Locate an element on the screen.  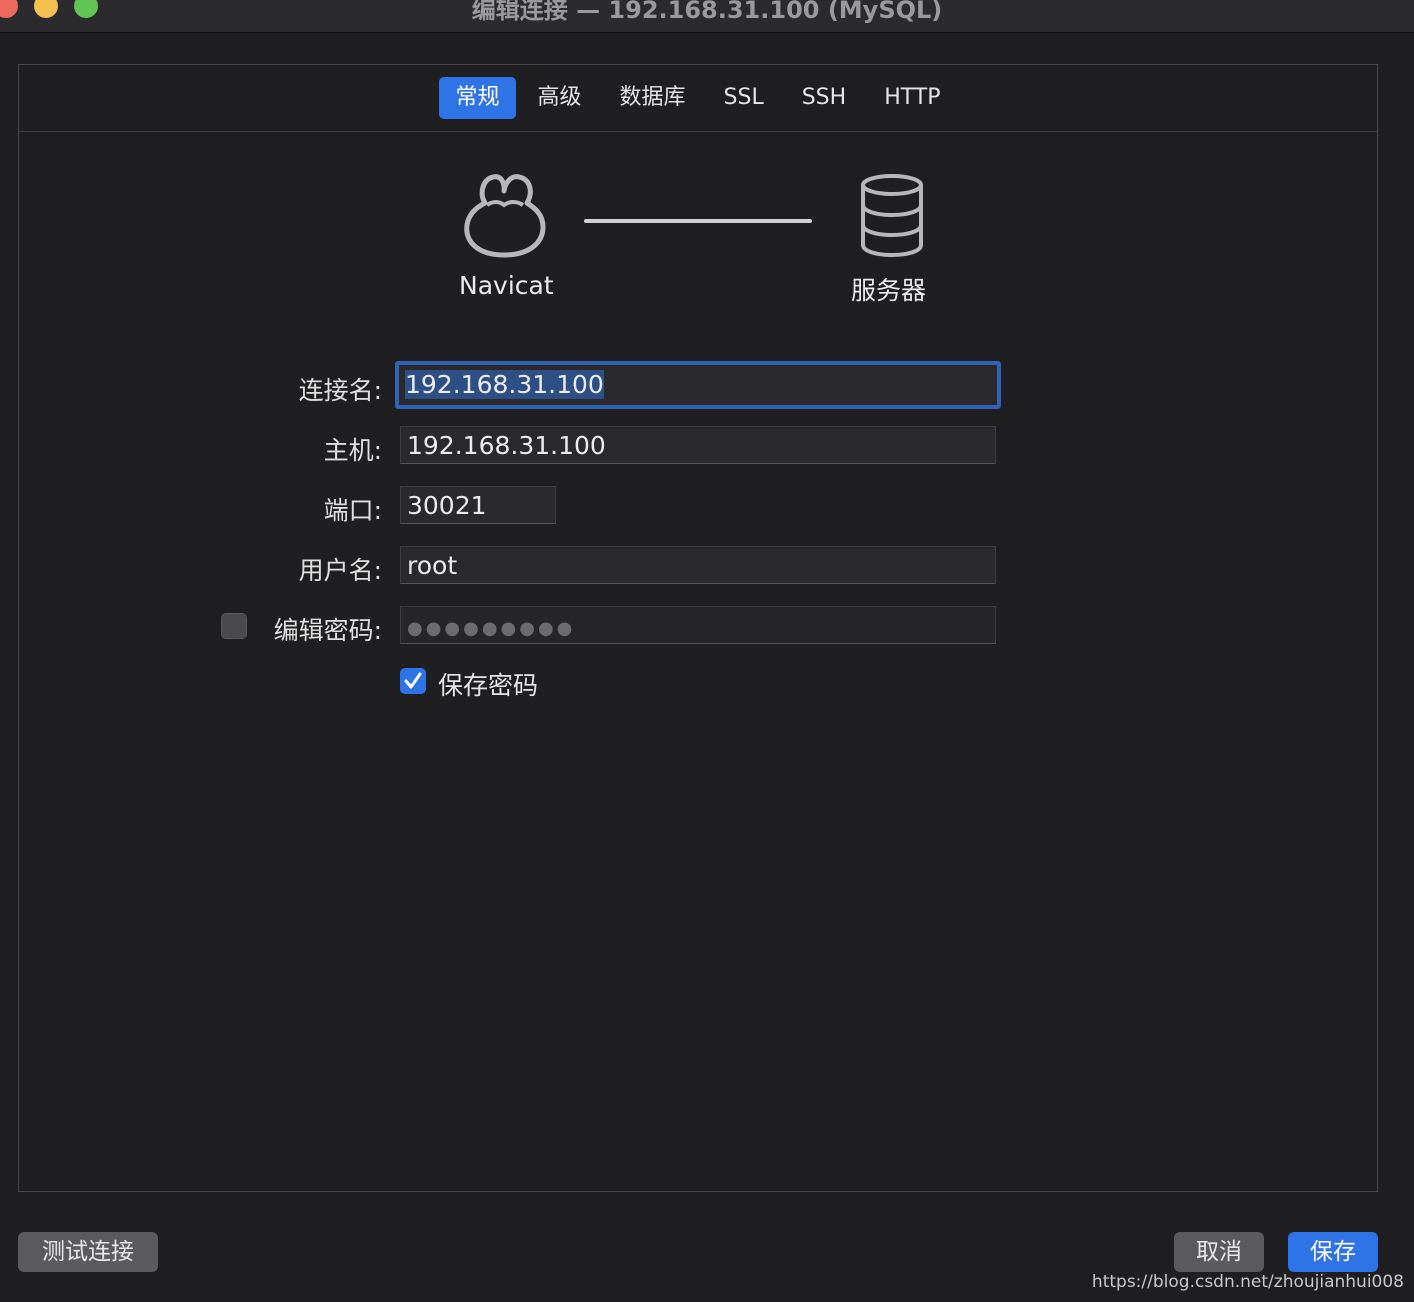
edit-password-label: 编辑密码: is located at coordinates (327, 630).